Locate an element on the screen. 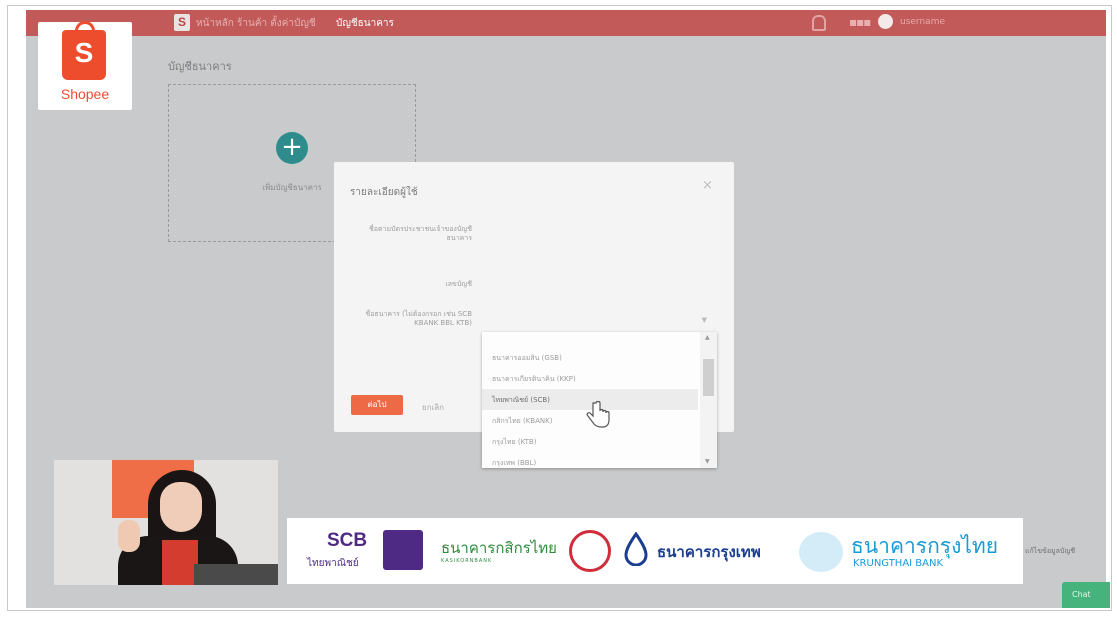 The height and width of the screenshot is (618, 1117). kasikorn-emblem-icon is located at coordinates (590, 551).